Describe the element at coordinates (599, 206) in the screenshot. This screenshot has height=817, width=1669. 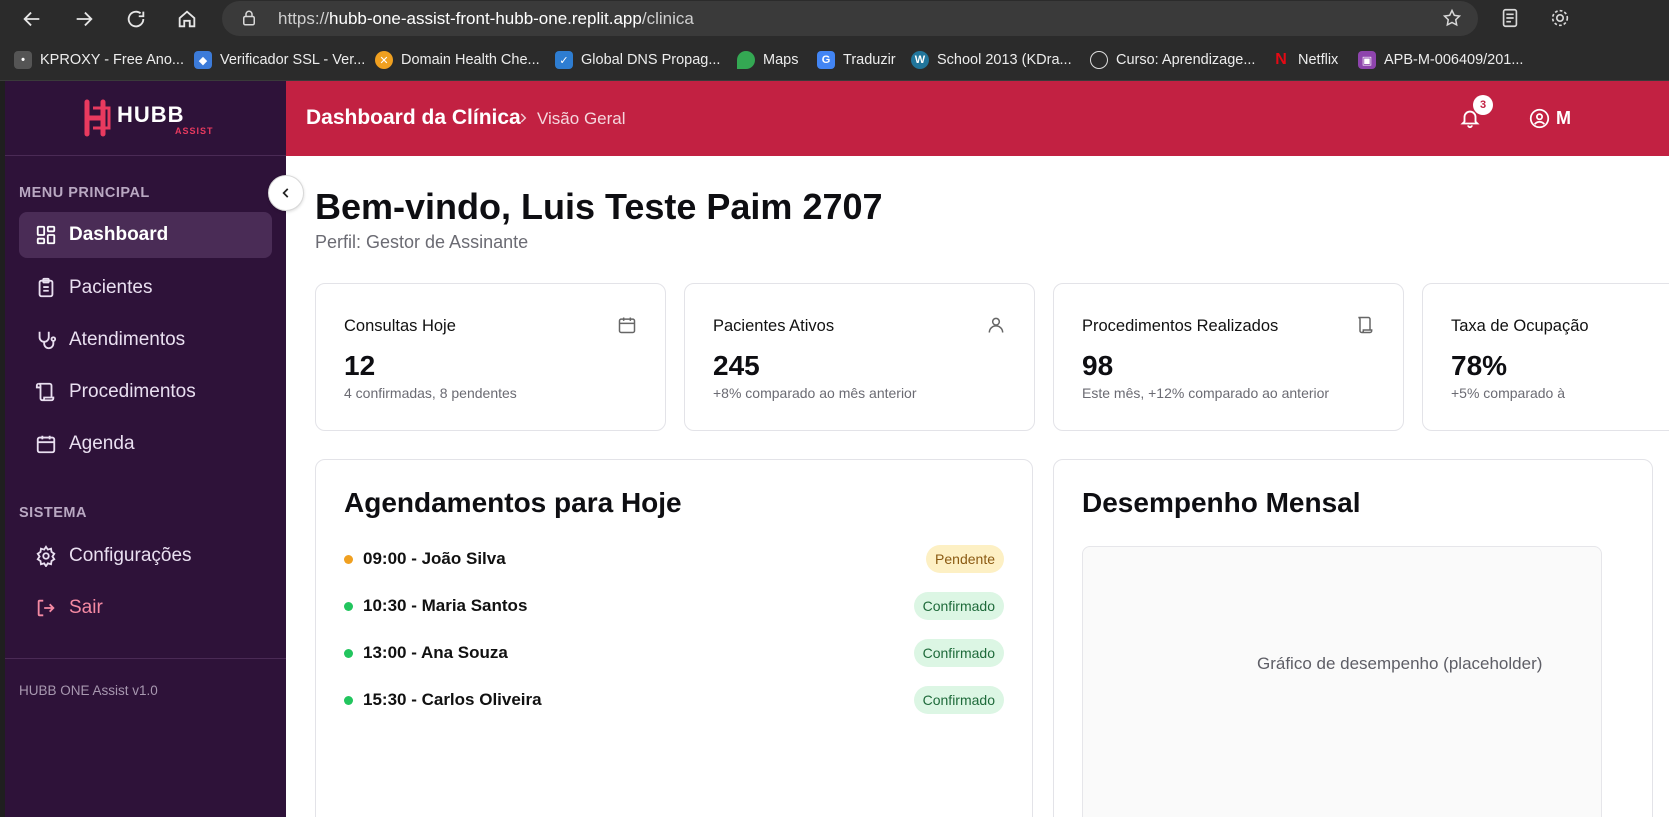
I see `welcome-title: Bem-vindo, Luis Teste Paim 2707` at that location.